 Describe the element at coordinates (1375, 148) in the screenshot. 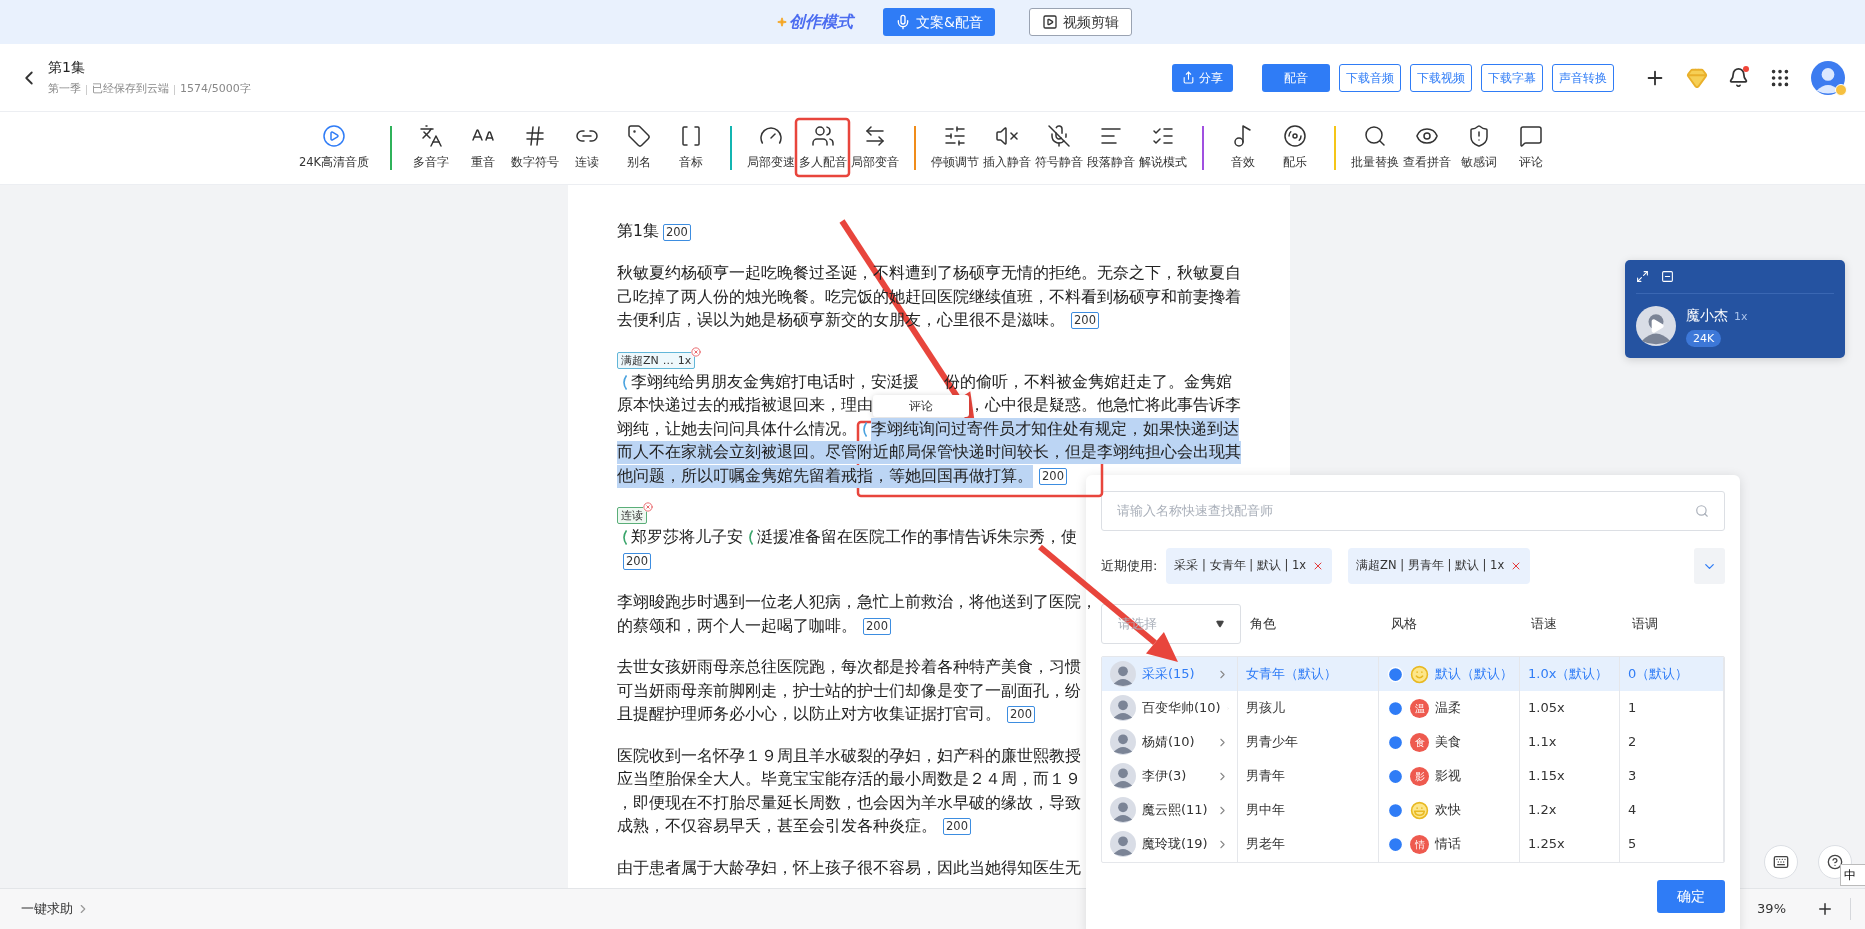

I see `tool-button: 批量替换` at that location.